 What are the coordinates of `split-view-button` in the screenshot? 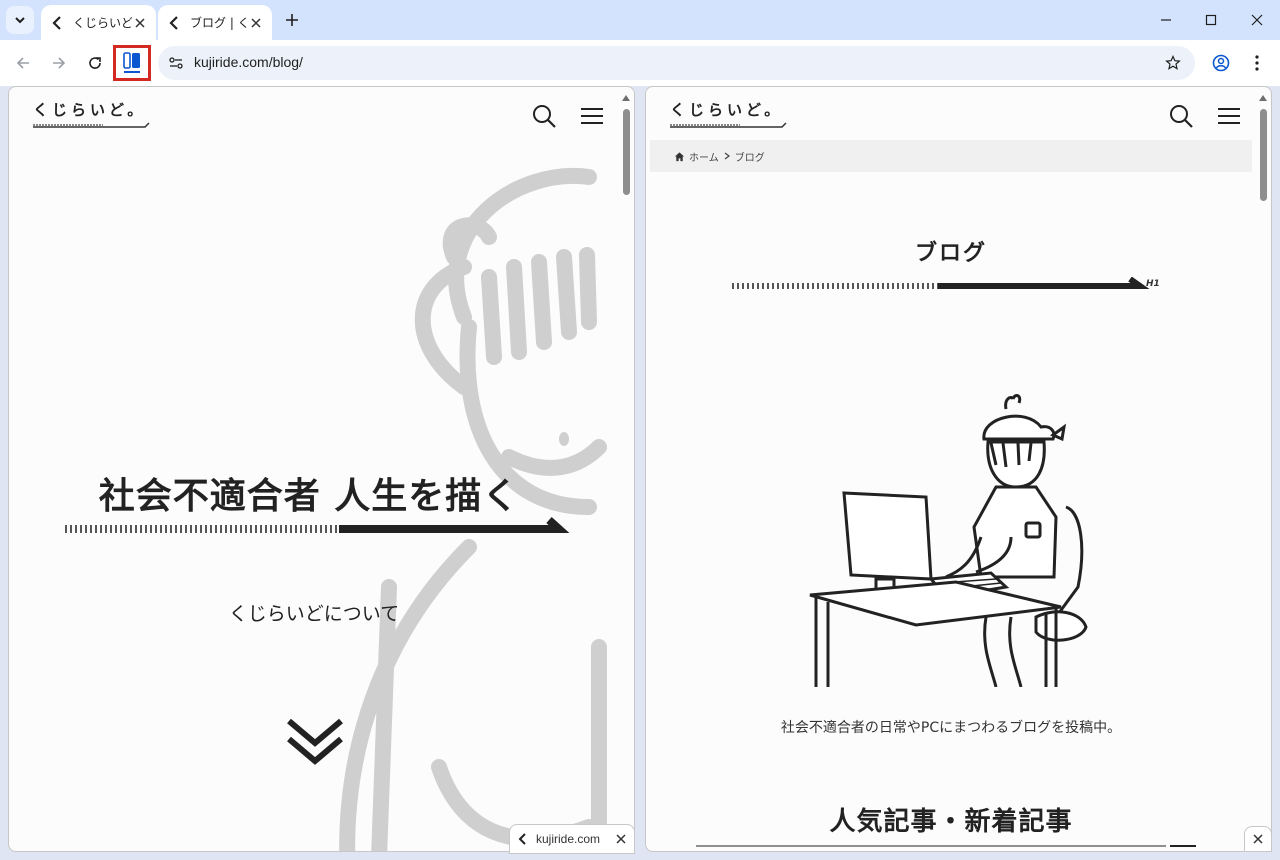 It's located at (132, 63).